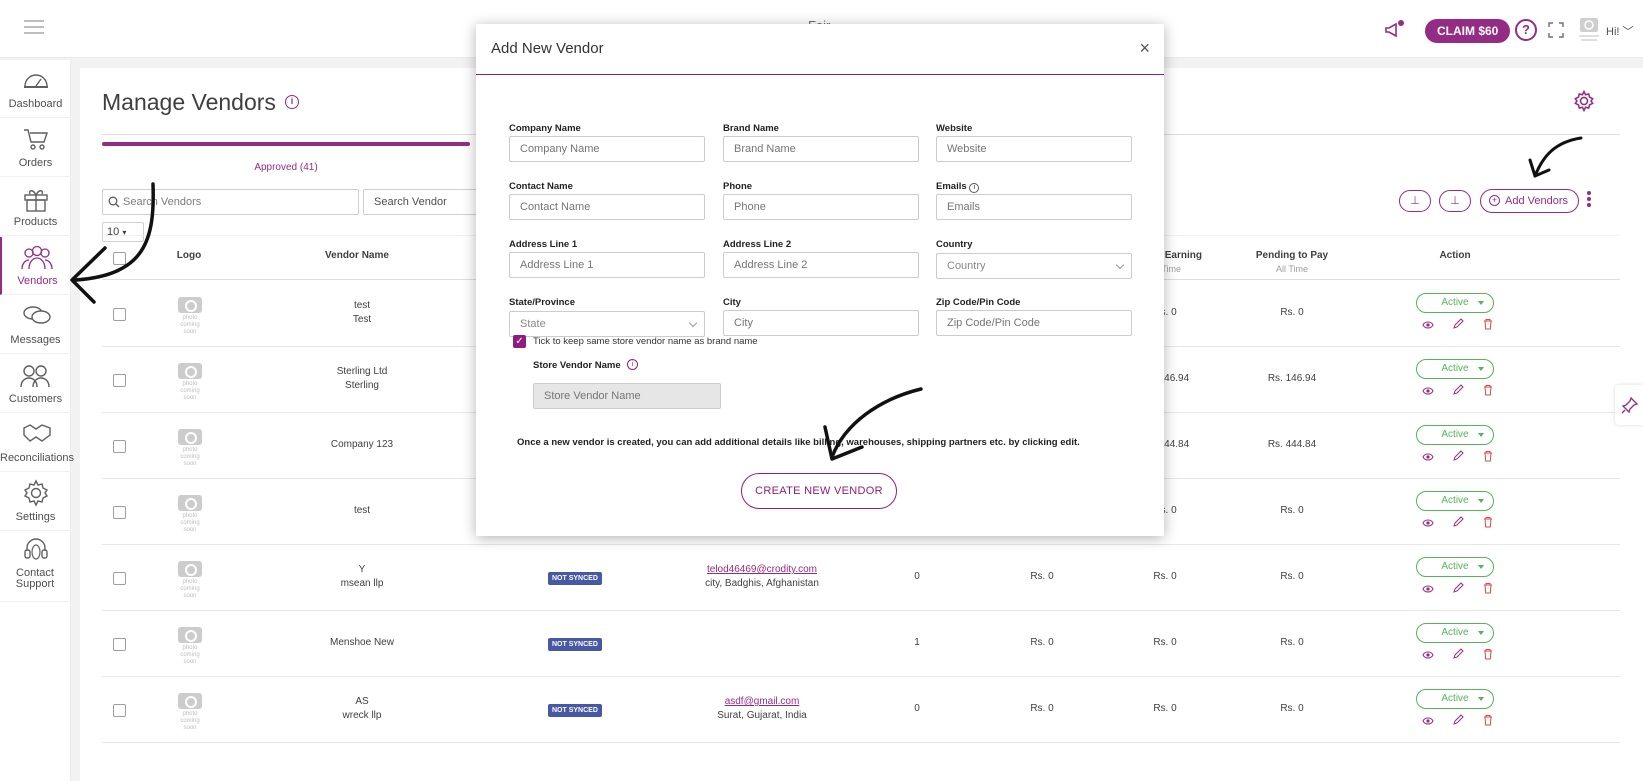 The image size is (1643, 781). What do you see at coordinates (1034, 266) in the screenshot?
I see `country-select: Country` at bounding box center [1034, 266].